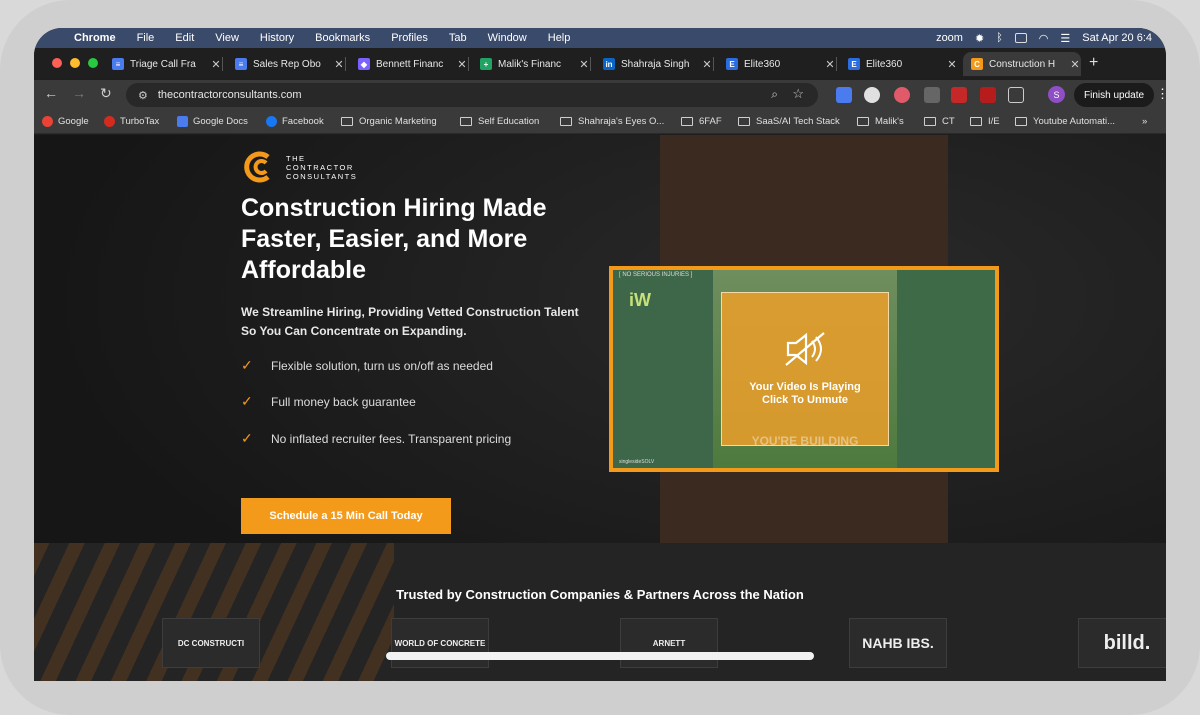 The image size is (1200, 715). Describe the element at coordinates (458, 38) in the screenshot. I see `menu-tab: Tab` at that location.